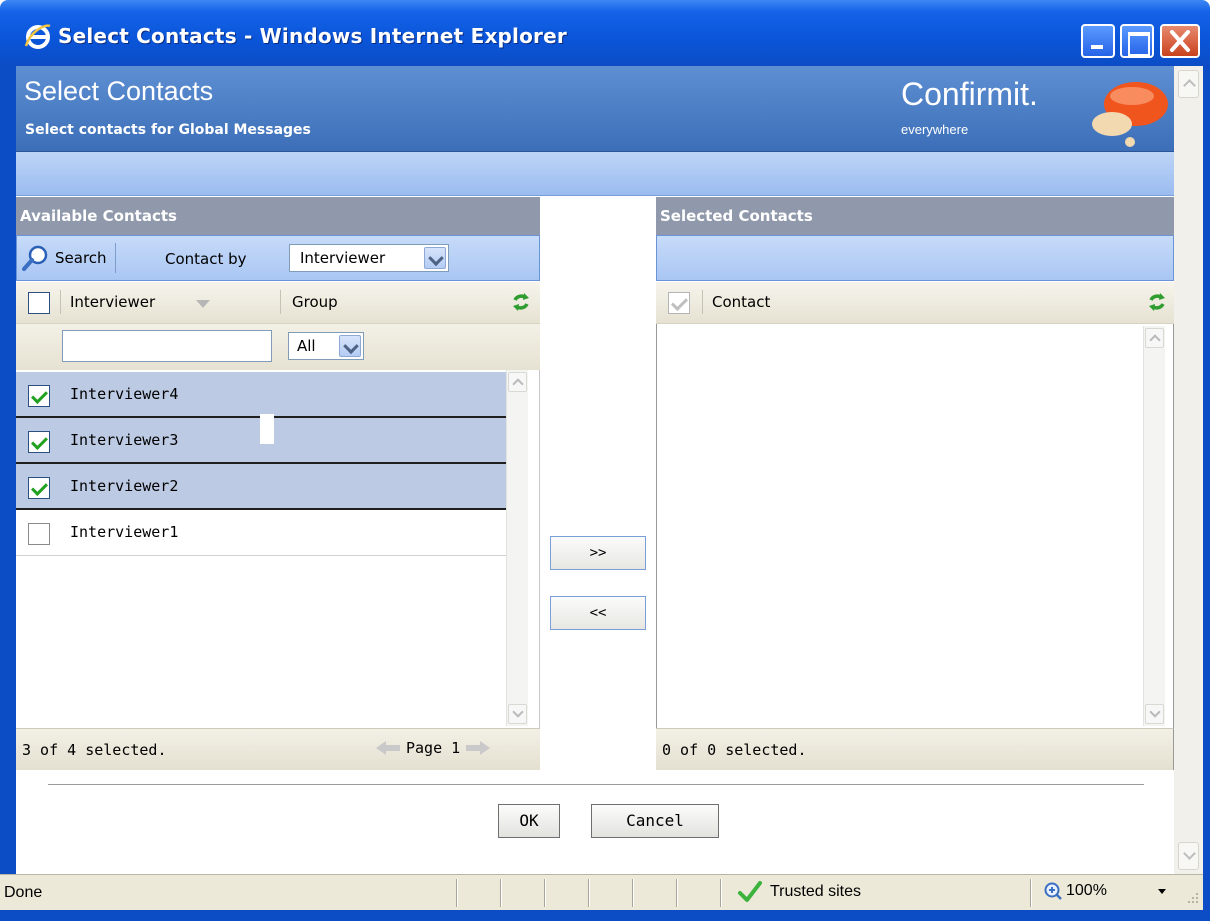  What do you see at coordinates (315, 302) in the screenshot?
I see `column-group: Group` at bounding box center [315, 302].